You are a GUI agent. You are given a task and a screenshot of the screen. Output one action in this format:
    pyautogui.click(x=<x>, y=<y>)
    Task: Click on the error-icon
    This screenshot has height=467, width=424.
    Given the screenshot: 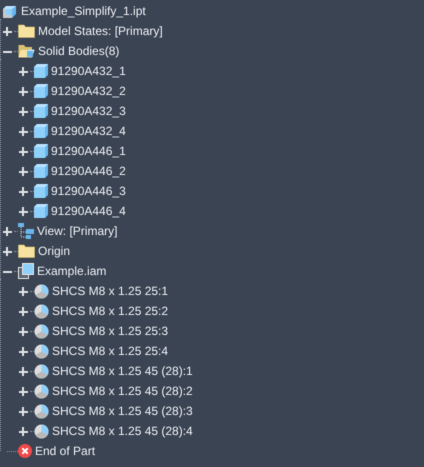 What is the action you would take?
    pyautogui.click(x=25, y=451)
    